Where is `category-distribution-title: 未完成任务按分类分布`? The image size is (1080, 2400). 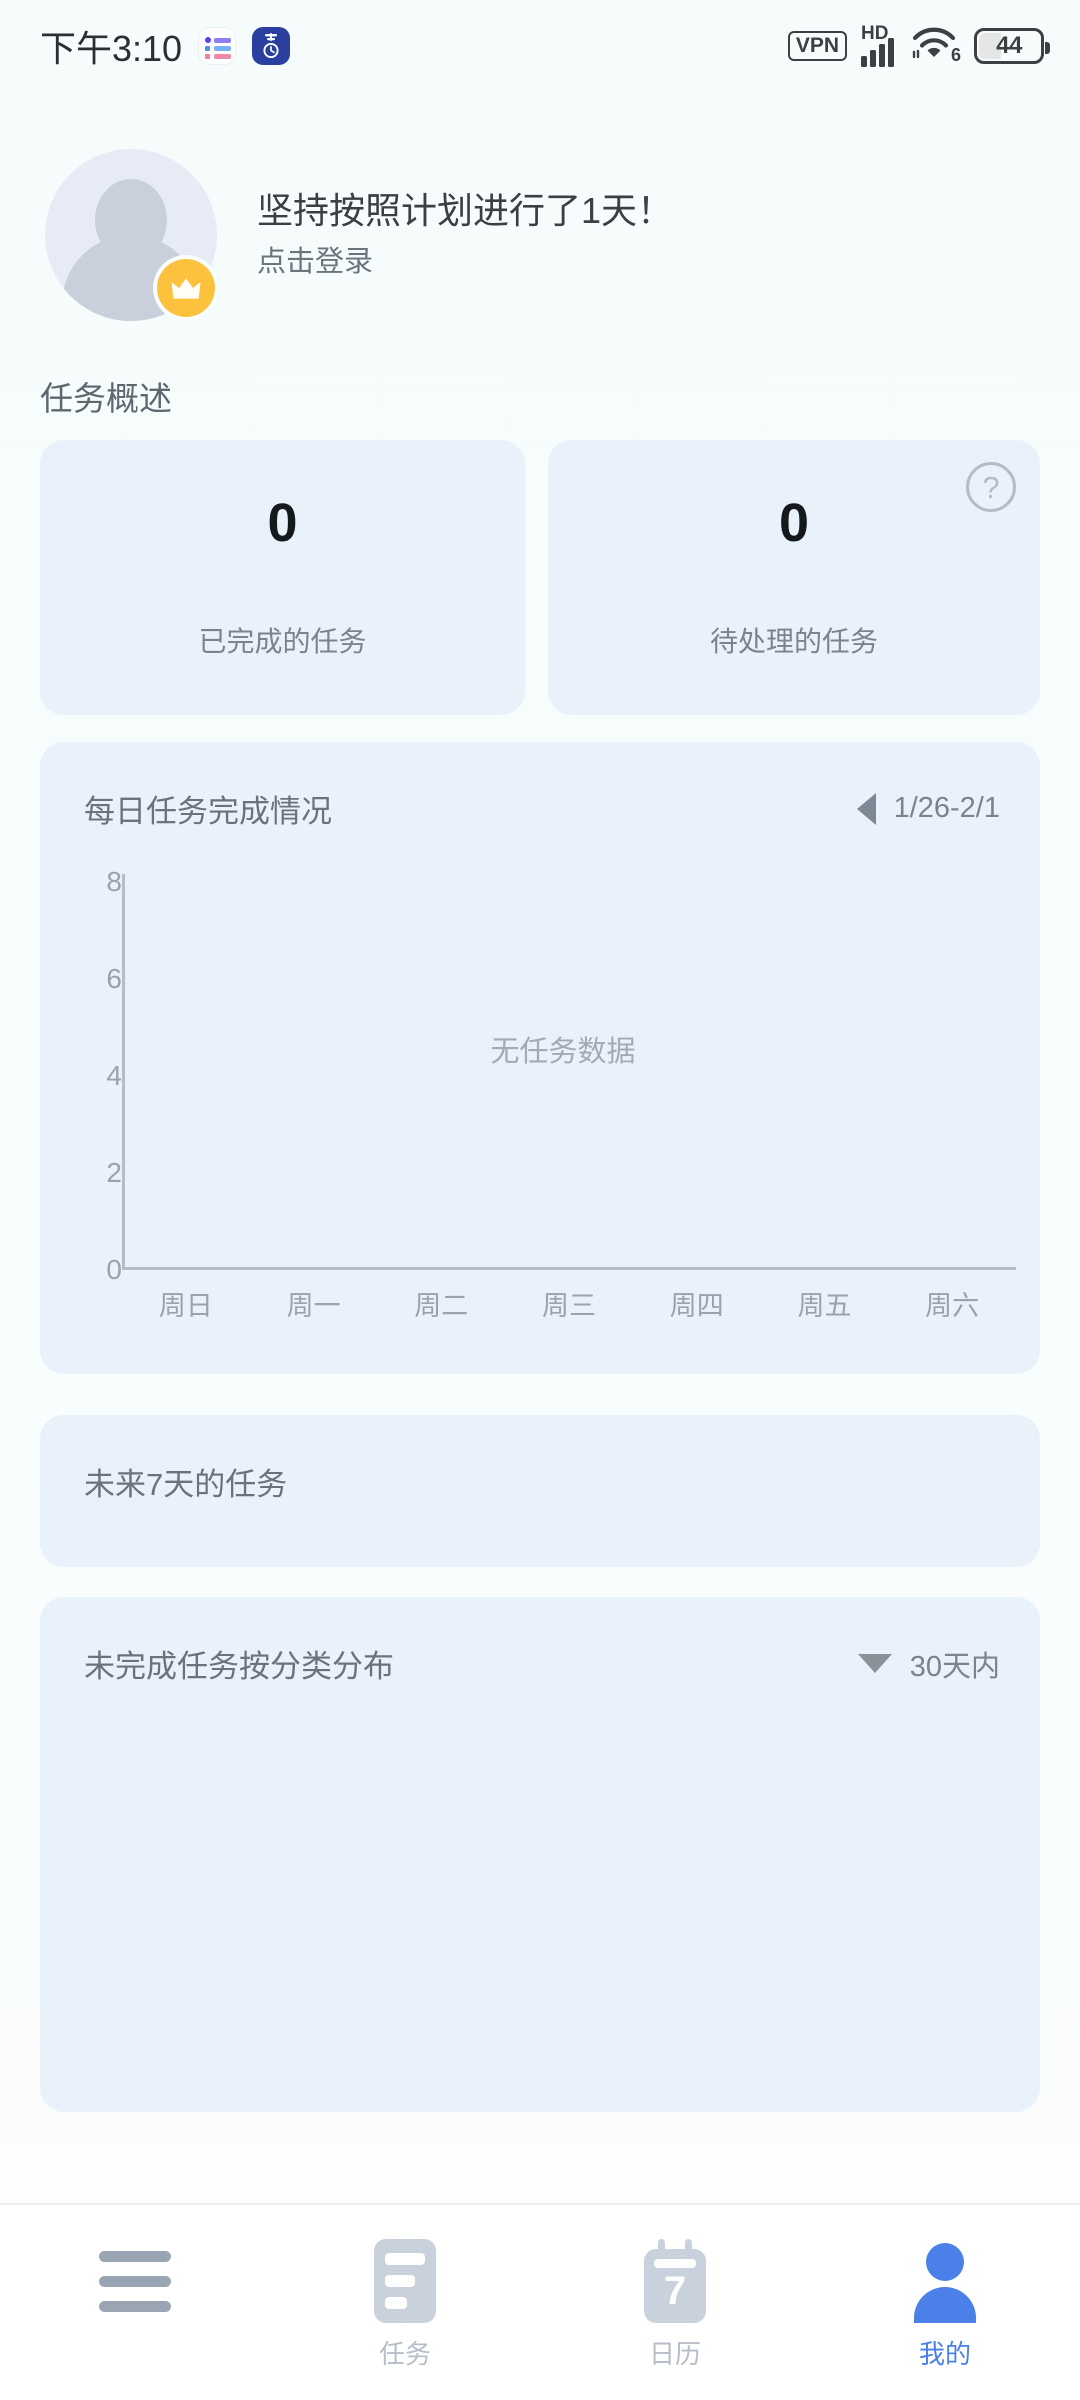
category-distribution-title: 未完成任务按分类分布 is located at coordinates (239, 1666).